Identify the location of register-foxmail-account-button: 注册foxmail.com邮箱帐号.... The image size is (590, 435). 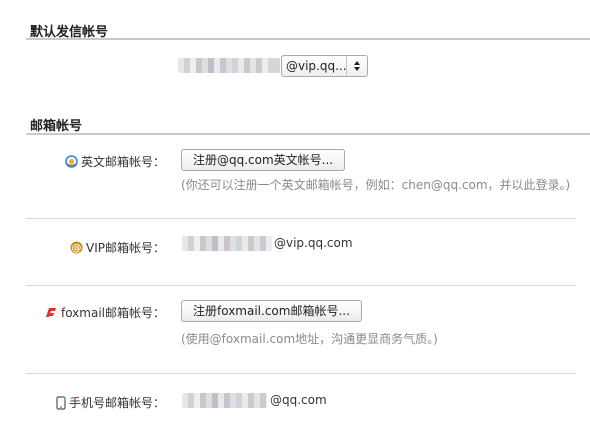
(271, 311).